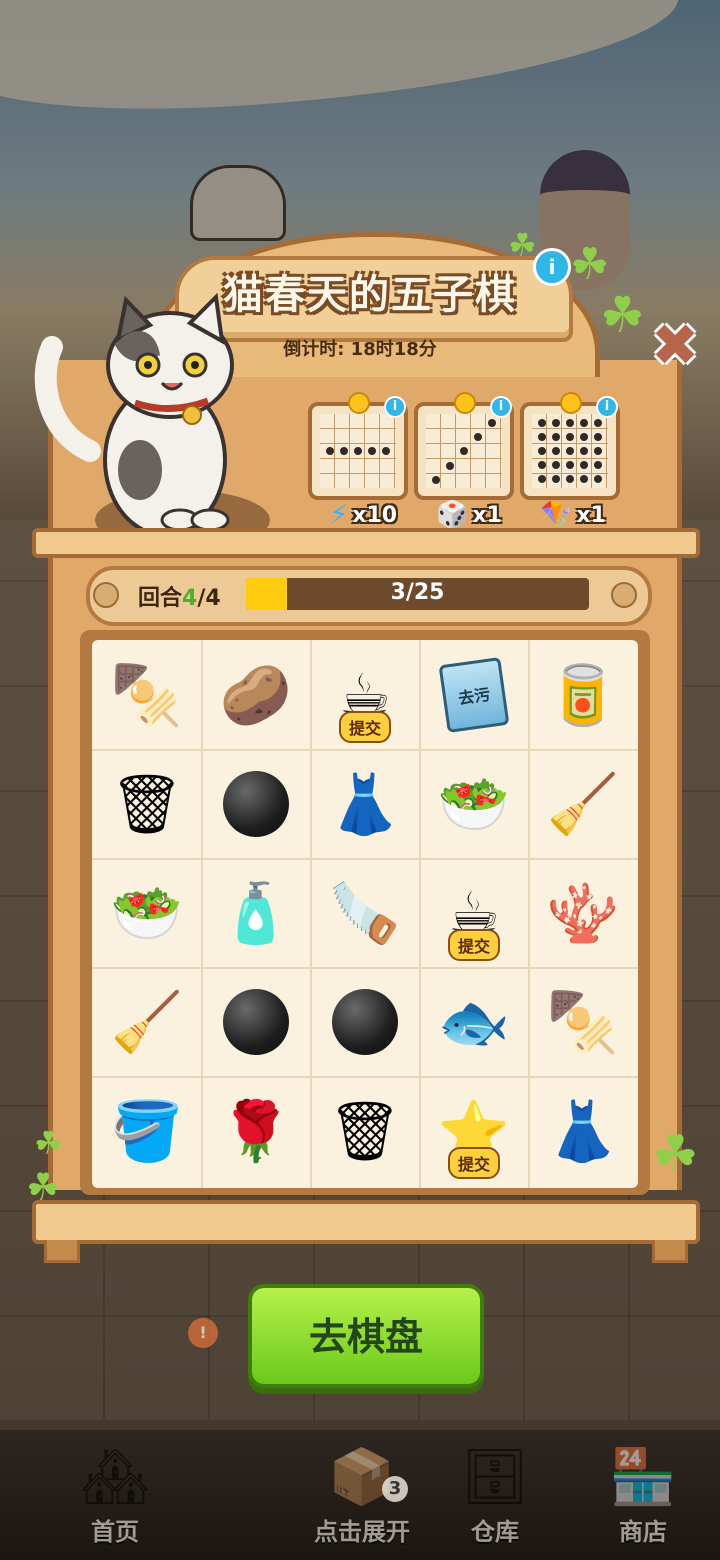  I want to click on board-cell-rake: 🧹, so click(147, 1022).